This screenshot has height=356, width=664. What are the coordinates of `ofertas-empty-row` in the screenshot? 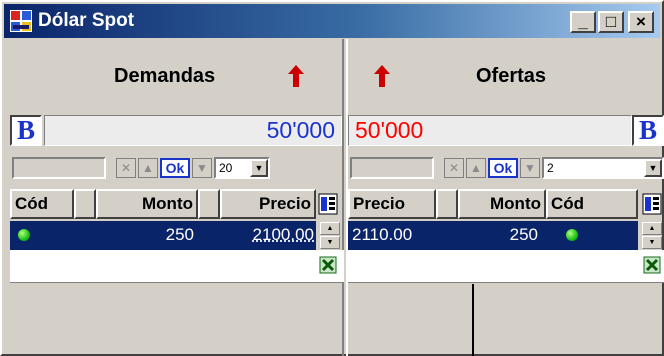 It's located at (506, 266).